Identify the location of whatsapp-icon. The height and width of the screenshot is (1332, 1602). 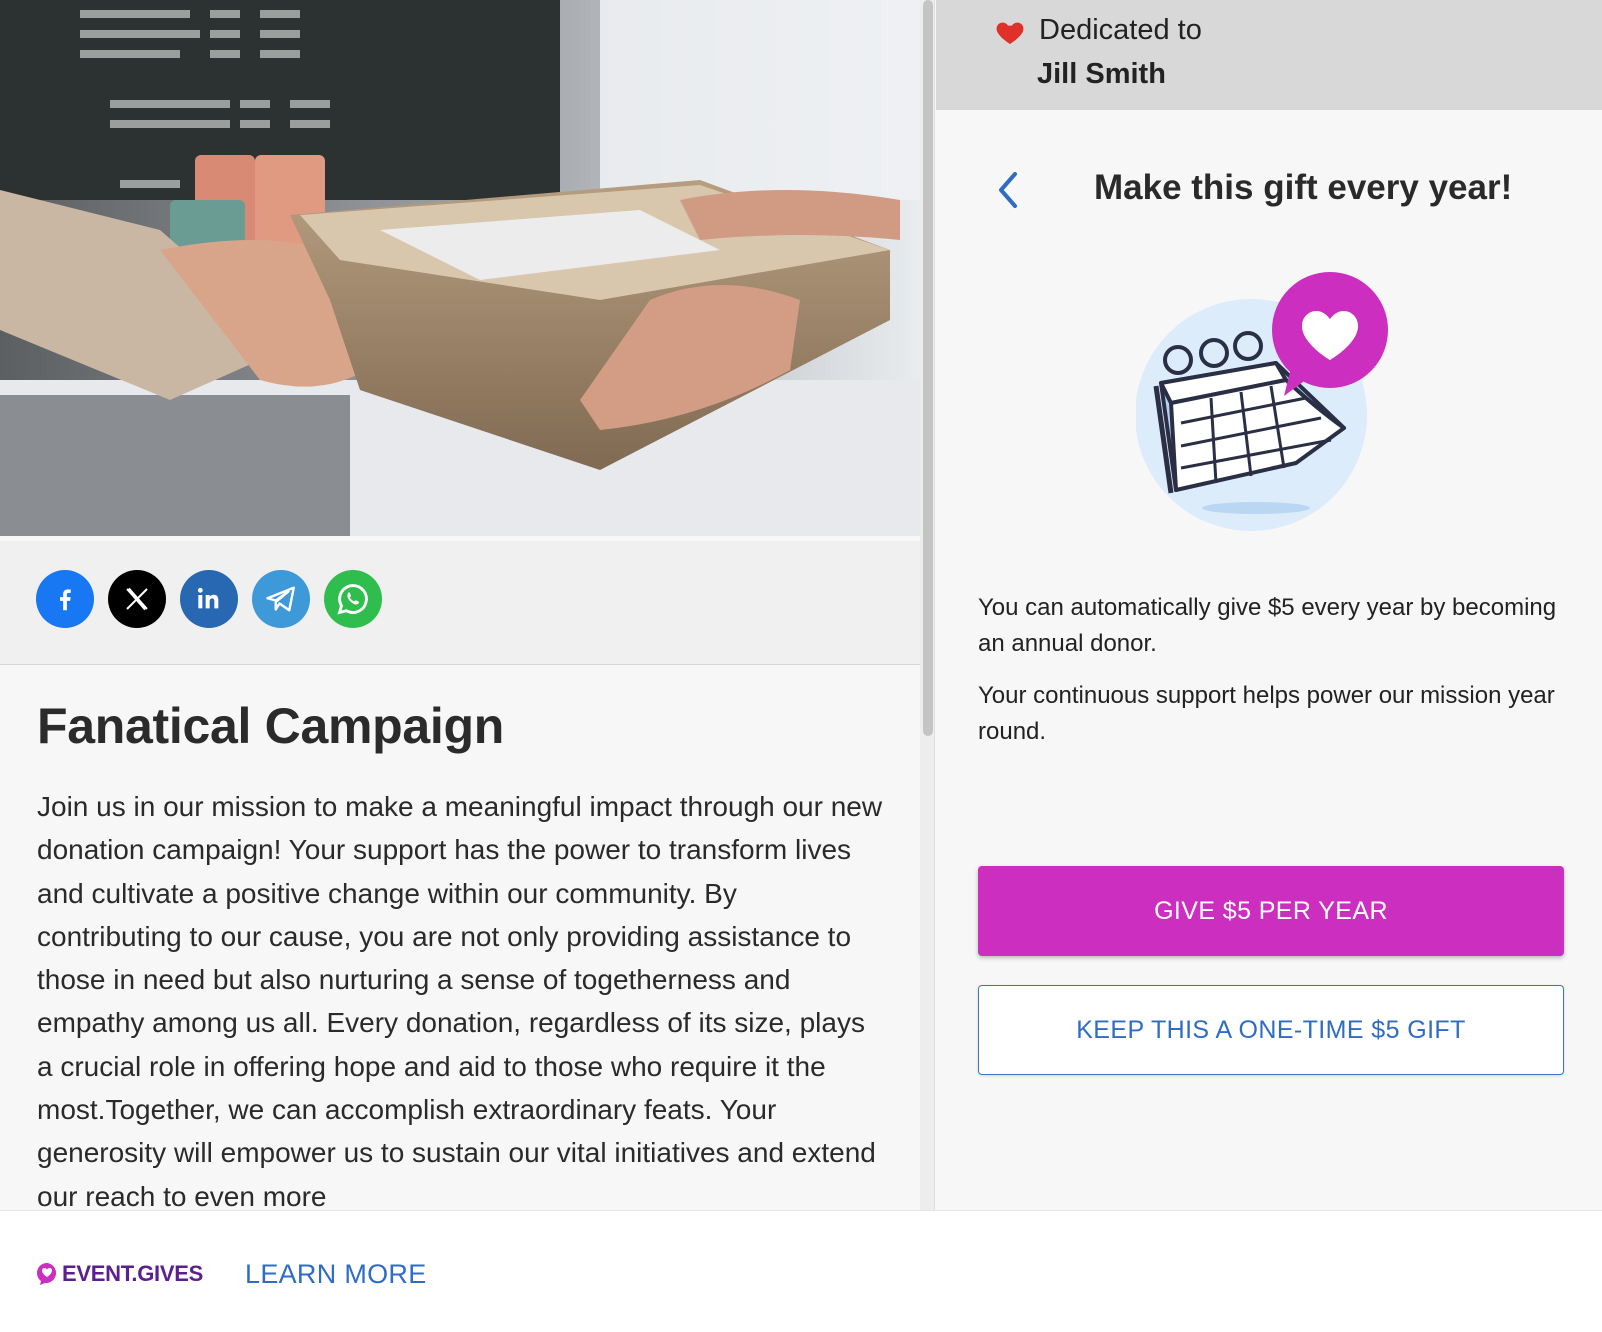
(353, 599).